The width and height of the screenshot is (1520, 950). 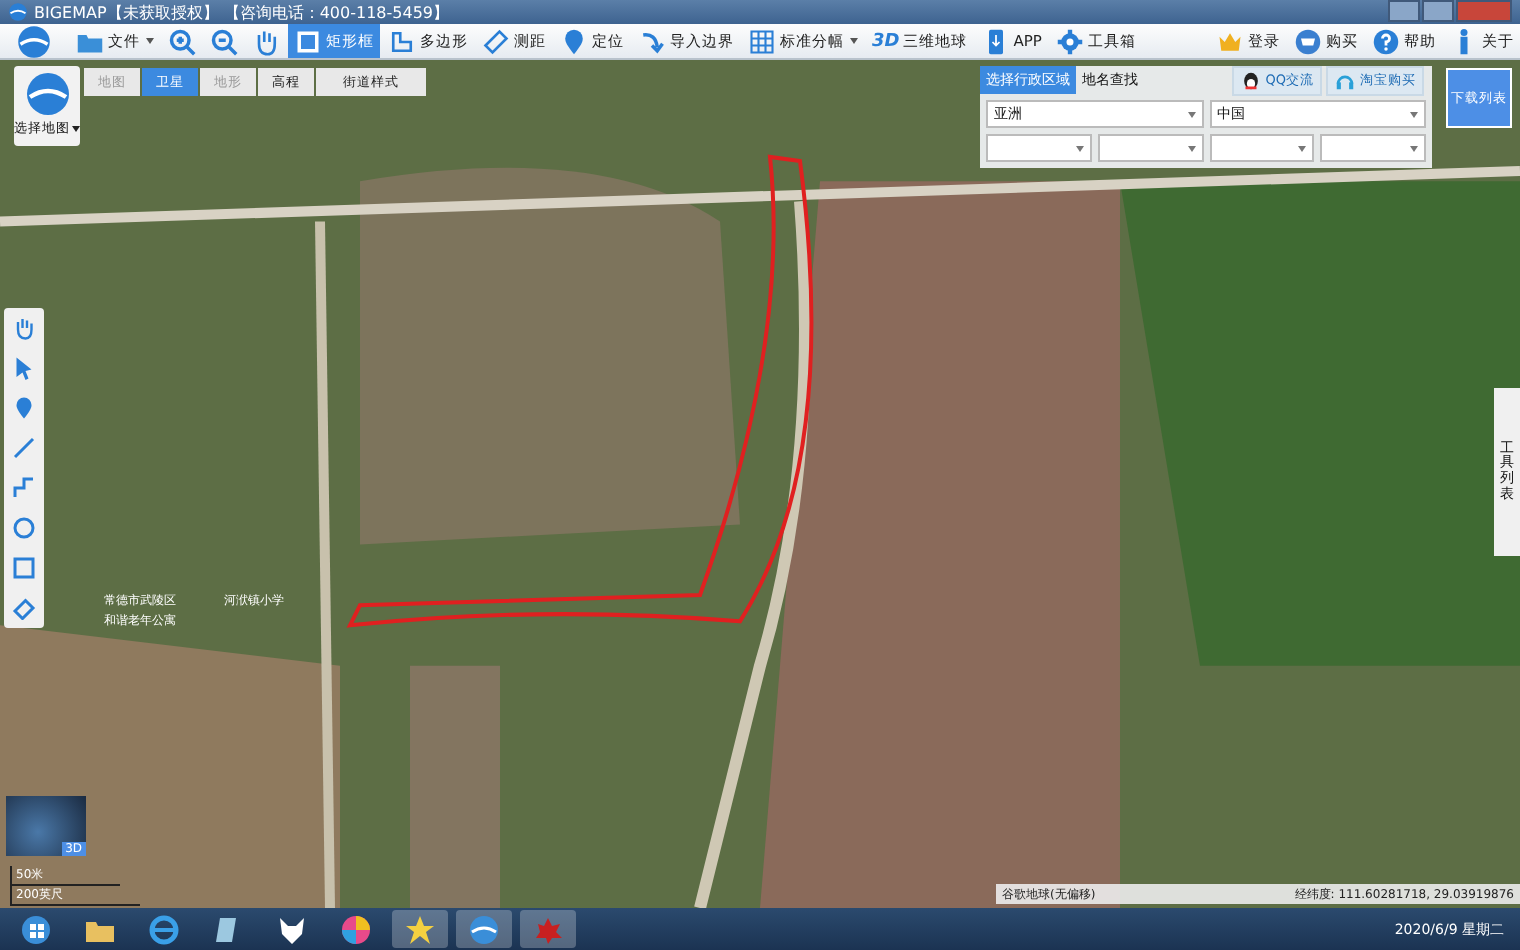 What do you see at coordinates (652, 41) in the screenshot?
I see `arrow-icon` at bounding box center [652, 41].